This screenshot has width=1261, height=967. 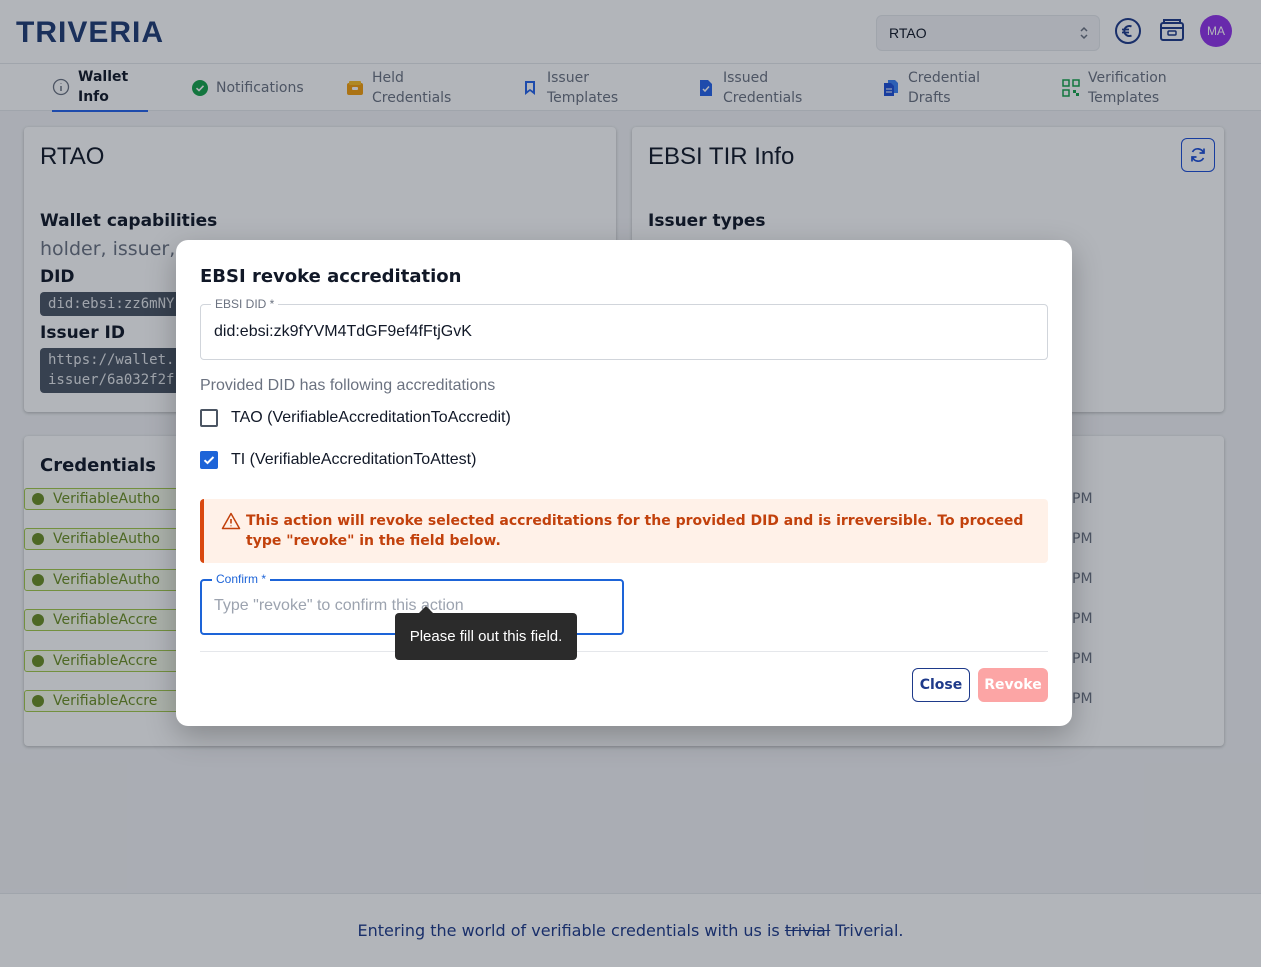 What do you see at coordinates (231, 521) in the screenshot?
I see `warning-triangle-icon` at bounding box center [231, 521].